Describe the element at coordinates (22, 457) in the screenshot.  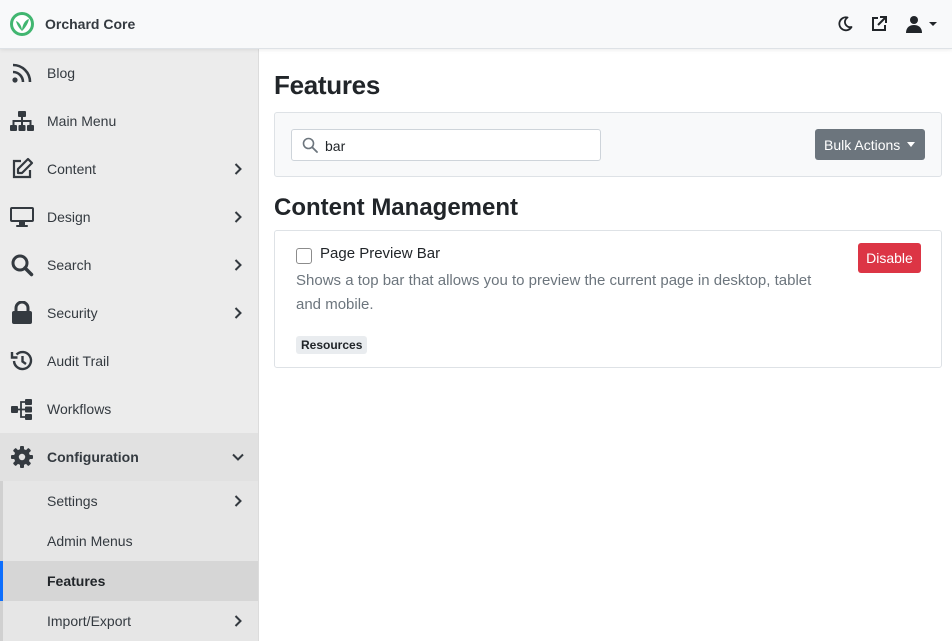
I see `gear-icon` at that location.